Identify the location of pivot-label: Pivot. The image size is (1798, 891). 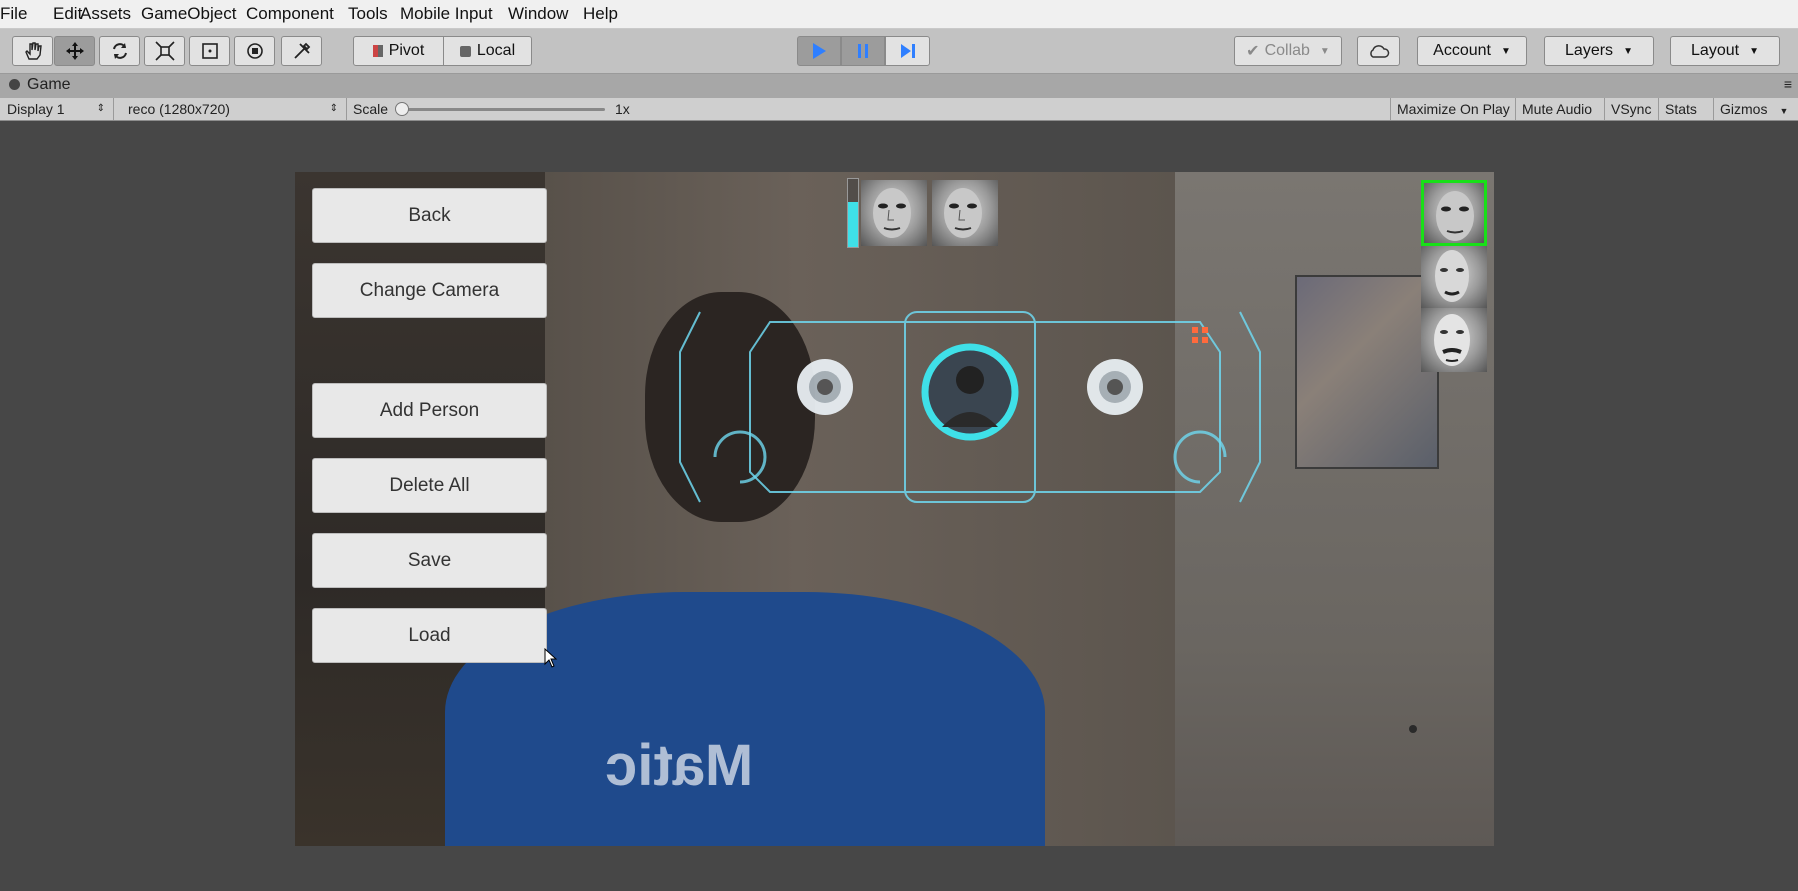
(406, 50).